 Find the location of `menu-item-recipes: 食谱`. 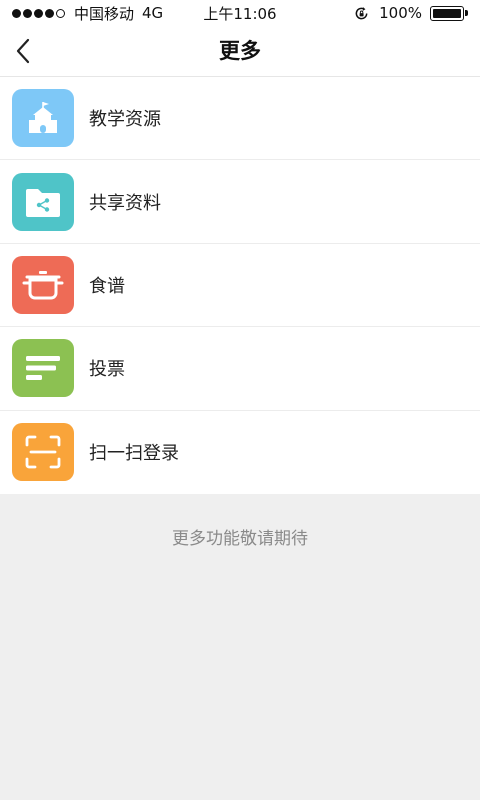

menu-item-recipes: 食谱 is located at coordinates (240, 286).